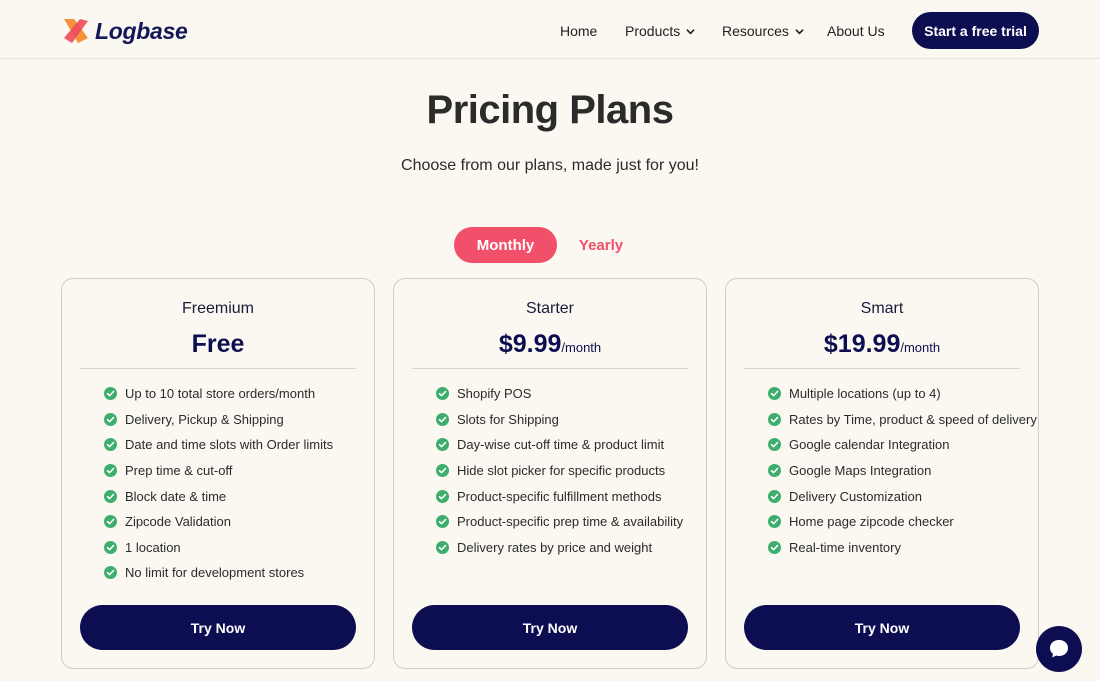 The height and width of the screenshot is (681, 1100). What do you see at coordinates (549, 308) in the screenshot?
I see `plan-name: Starter` at bounding box center [549, 308].